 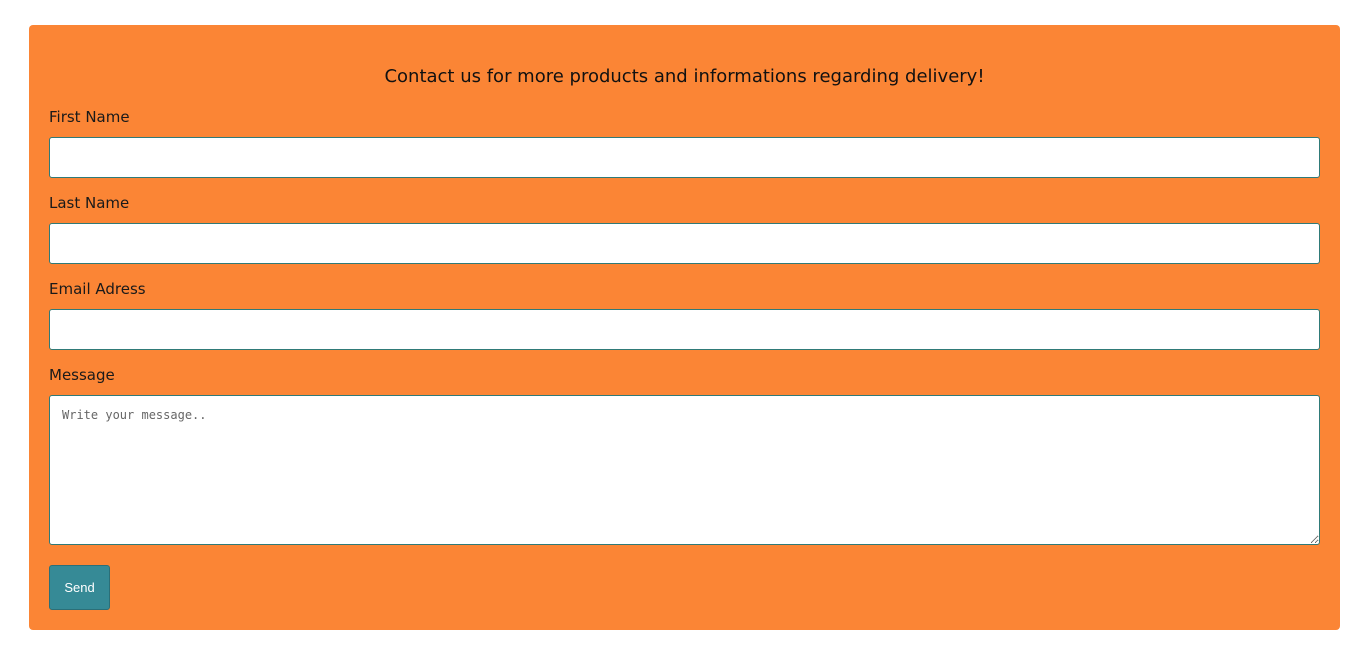 What do you see at coordinates (79, 587) in the screenshot?
I see `send-button: Send` at bounding box center [79, 587].